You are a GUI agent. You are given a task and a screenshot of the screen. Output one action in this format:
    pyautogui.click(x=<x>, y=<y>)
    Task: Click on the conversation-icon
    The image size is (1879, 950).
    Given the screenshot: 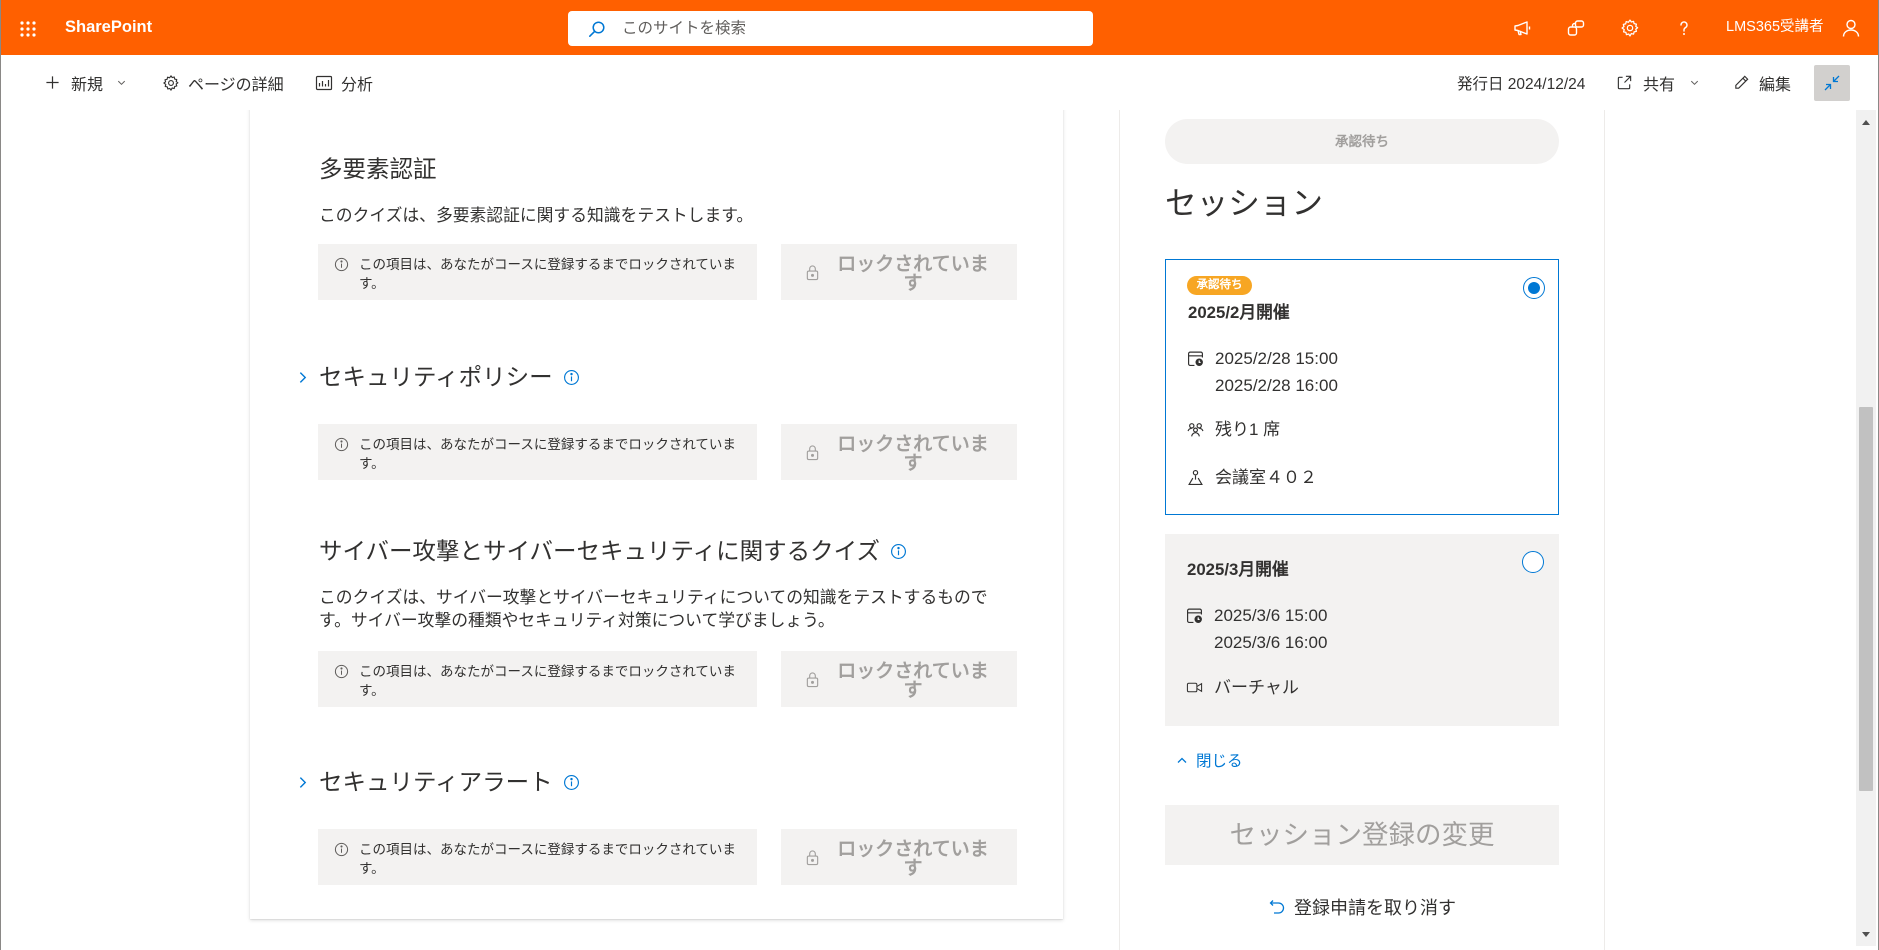 What is the action you would take?
    pyautogui.click(x=1576, y=28)
    